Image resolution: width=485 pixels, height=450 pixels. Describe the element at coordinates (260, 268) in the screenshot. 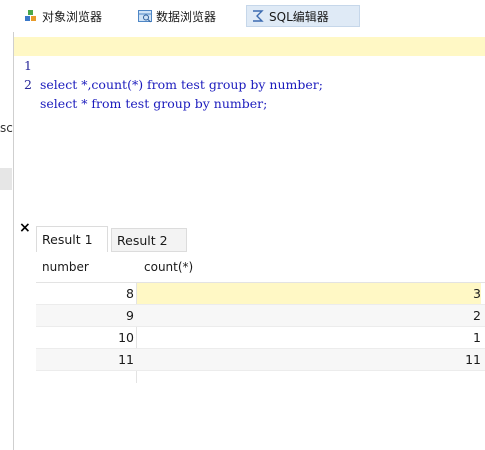

I see `grid-header: number count(*)` at that location.